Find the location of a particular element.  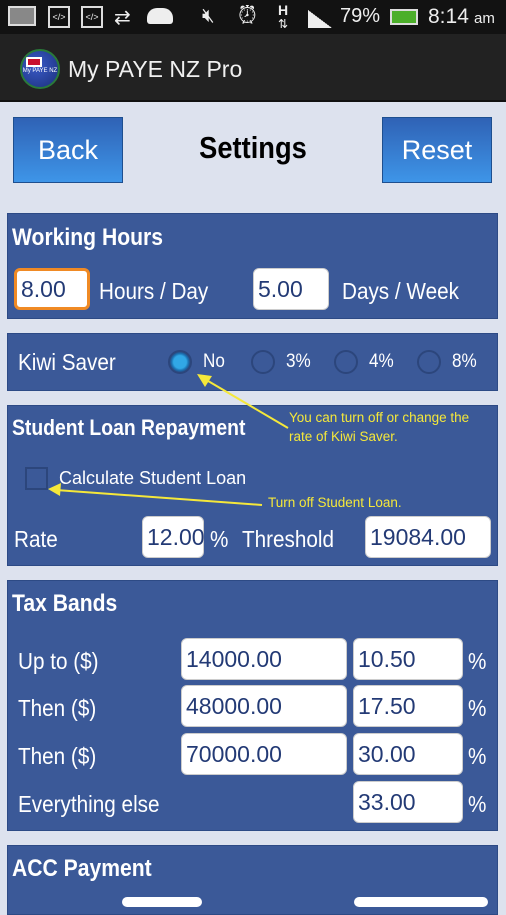

tax-band-amount-input: 70000.00 is located at coordinates (264, 754).